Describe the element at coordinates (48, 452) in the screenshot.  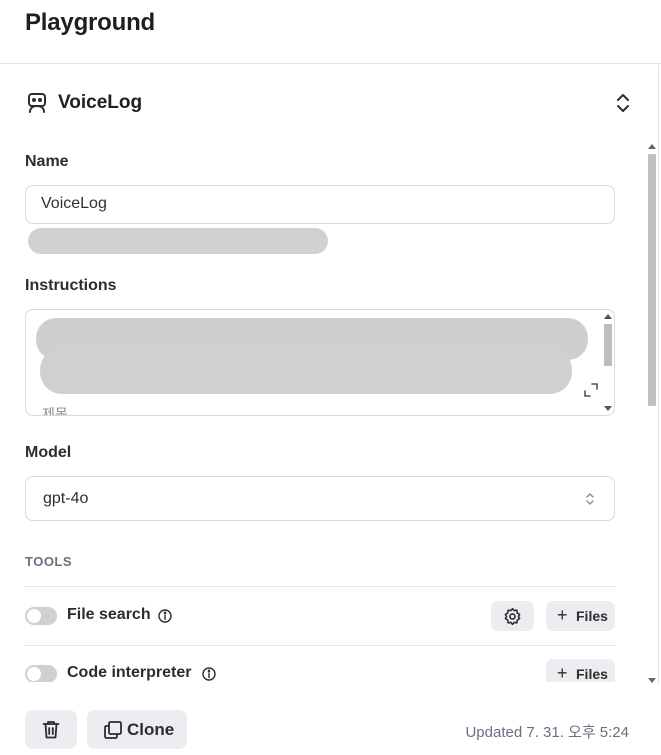
I see `model-label: Model` at that location.